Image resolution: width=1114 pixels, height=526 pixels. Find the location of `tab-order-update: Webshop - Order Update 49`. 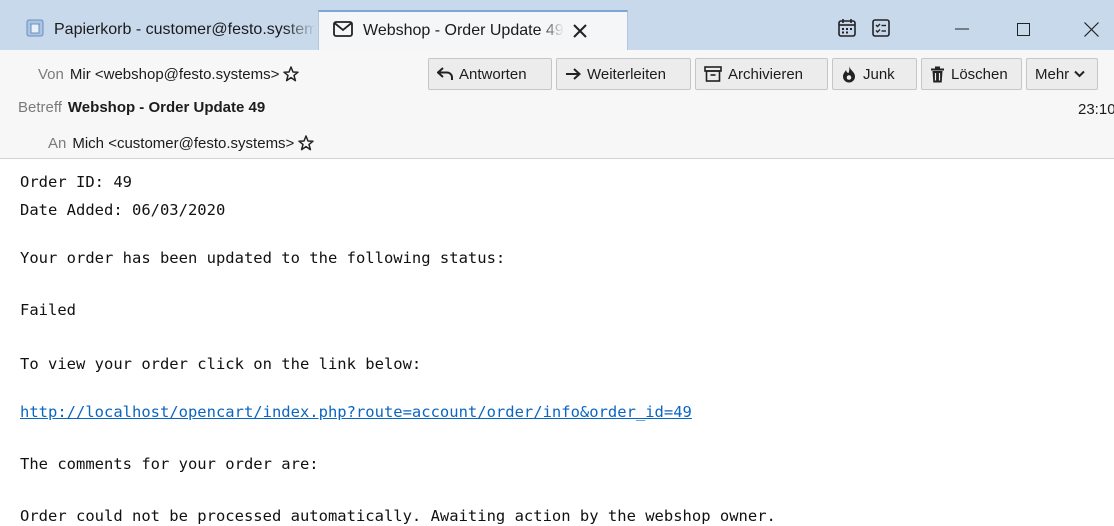

tab-order-update: Webshop - Order Update 49 is located at coordinates (473, 30).